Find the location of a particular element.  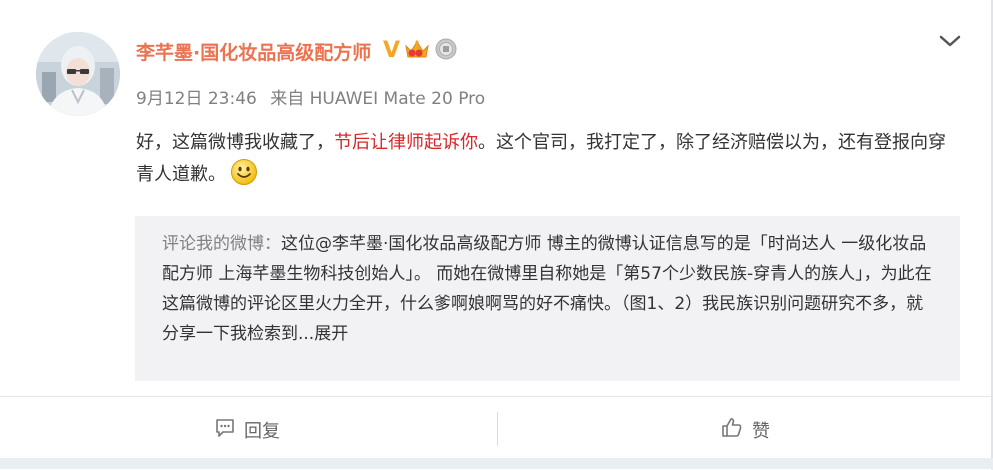

user-badges: V is located at coordinates (420, 51).